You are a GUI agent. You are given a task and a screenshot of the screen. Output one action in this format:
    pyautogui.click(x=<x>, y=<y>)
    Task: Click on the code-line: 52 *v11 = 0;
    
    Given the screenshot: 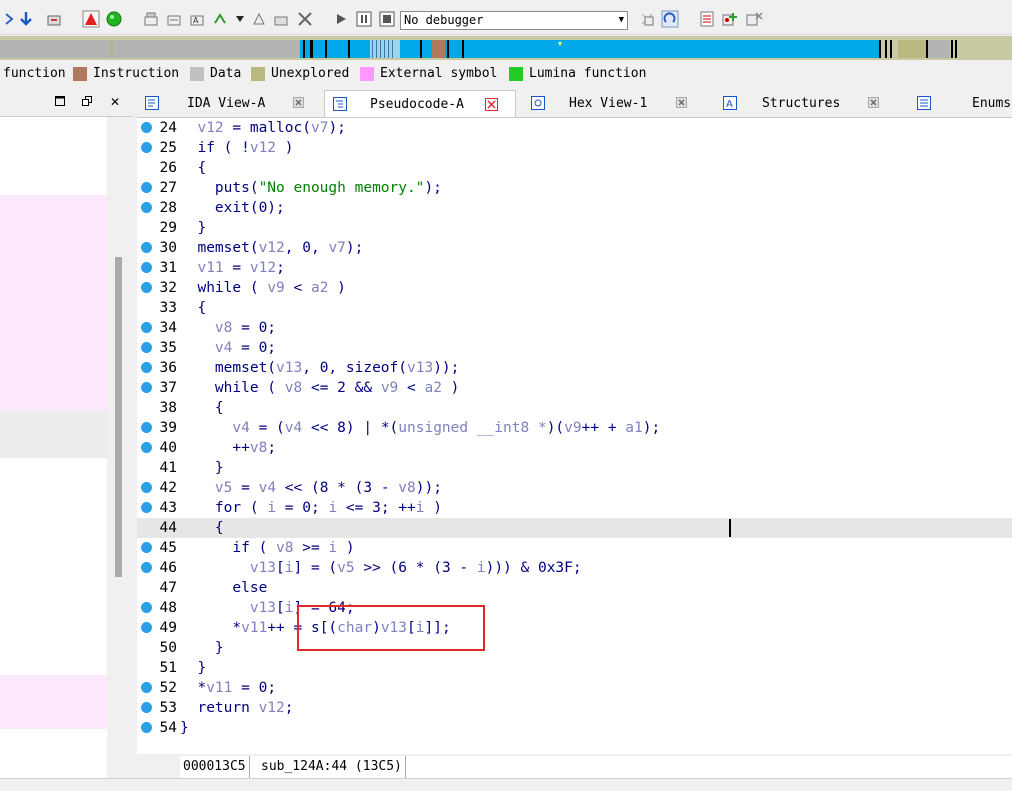 What is the action you would take?
    pyautogui.click(x=574, y=688)
    